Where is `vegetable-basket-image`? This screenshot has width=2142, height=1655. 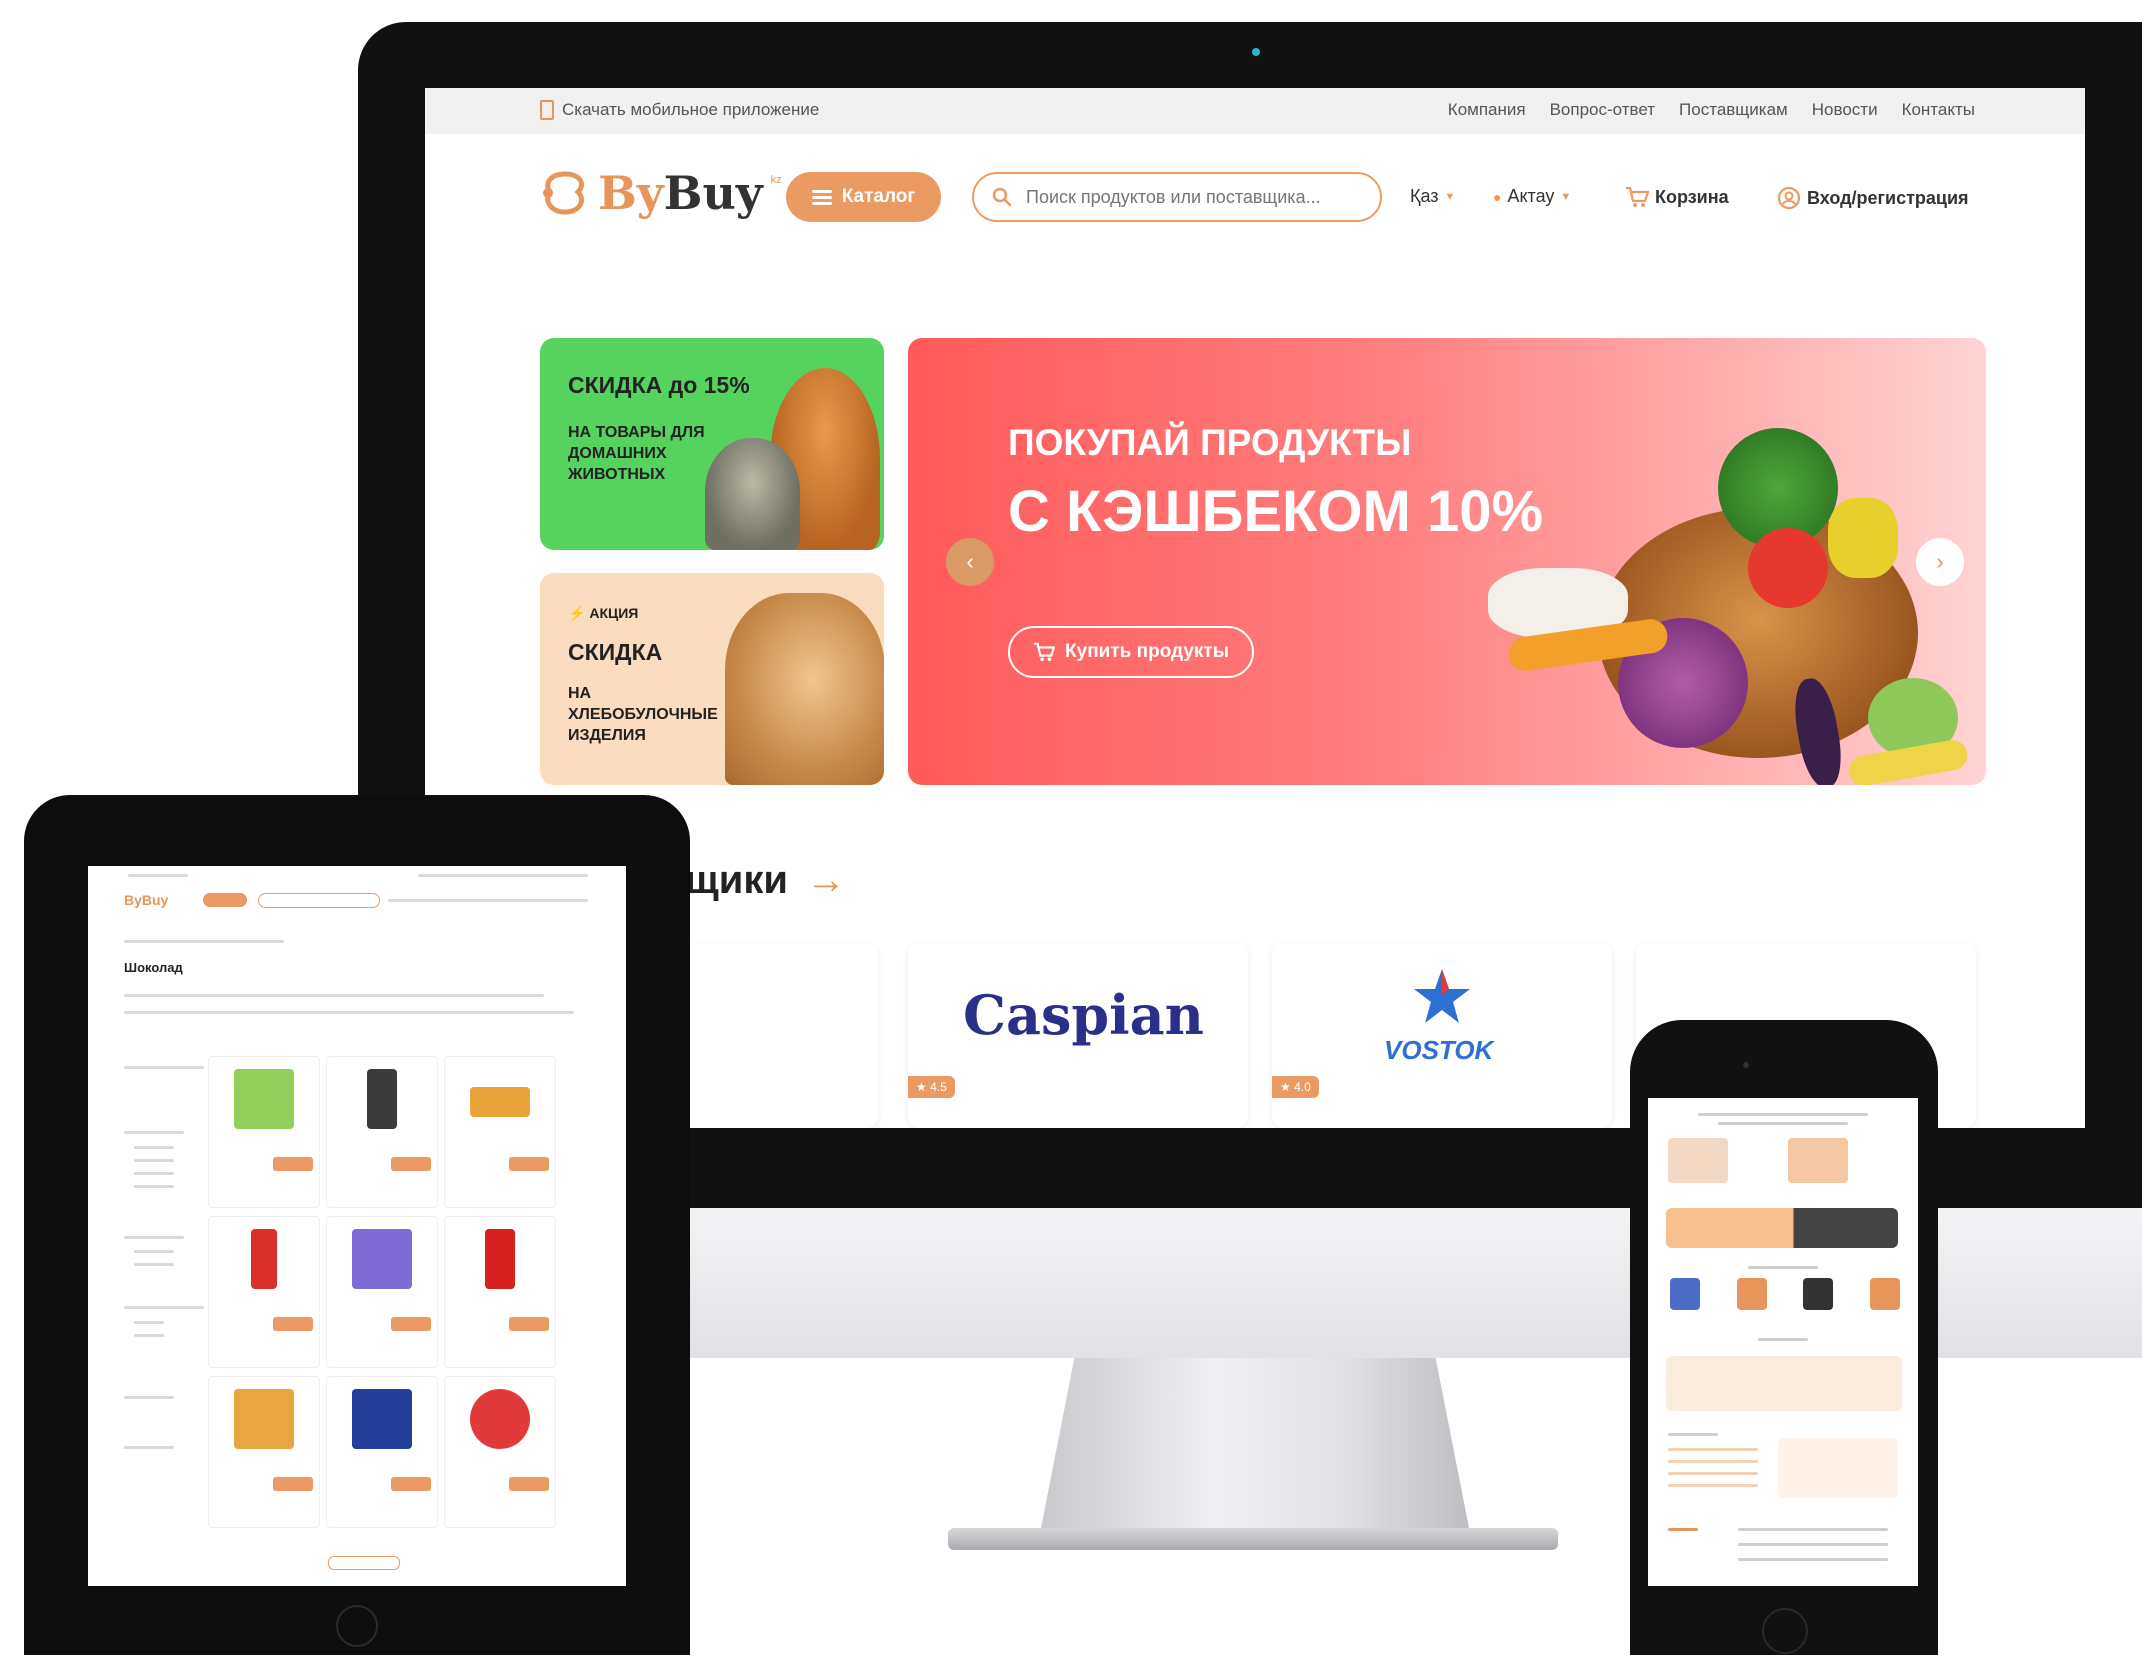 vegetable-basket-image is located at coordinates (1709, 581).